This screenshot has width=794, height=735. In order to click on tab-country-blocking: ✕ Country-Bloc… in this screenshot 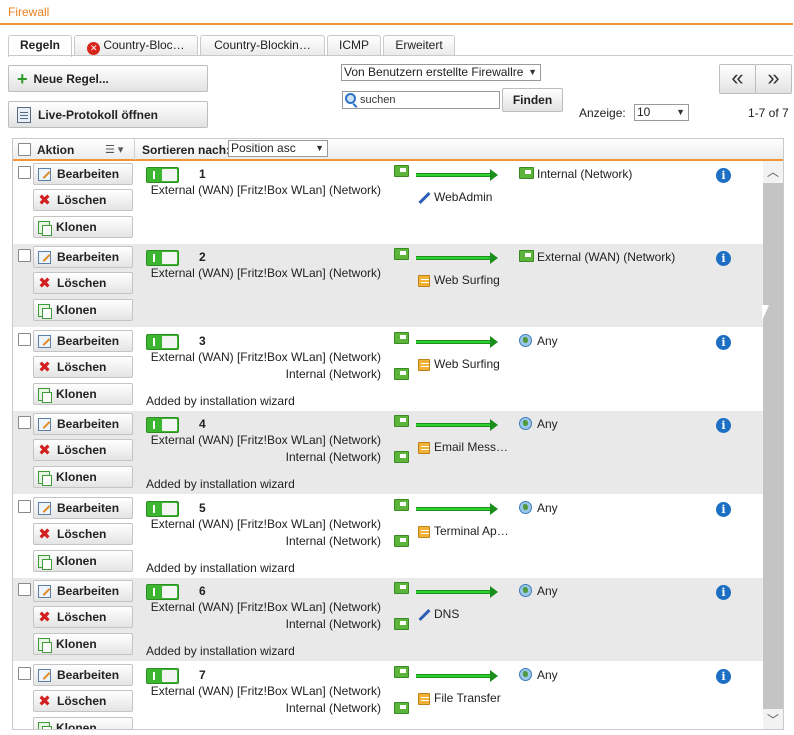, I will do `click(136, 45)`.